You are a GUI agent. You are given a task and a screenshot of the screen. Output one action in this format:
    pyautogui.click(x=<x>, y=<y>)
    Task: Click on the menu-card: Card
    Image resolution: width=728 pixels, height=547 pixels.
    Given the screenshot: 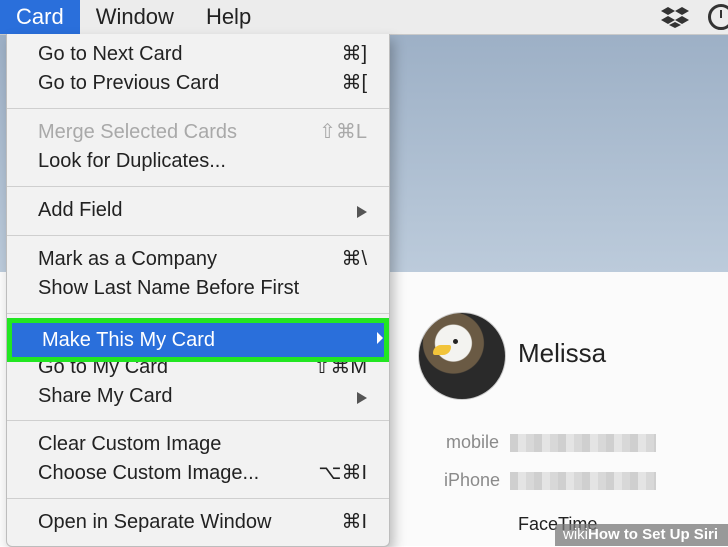 What is the action you would take?
    pyautogui.click(x=40, y=17)
    